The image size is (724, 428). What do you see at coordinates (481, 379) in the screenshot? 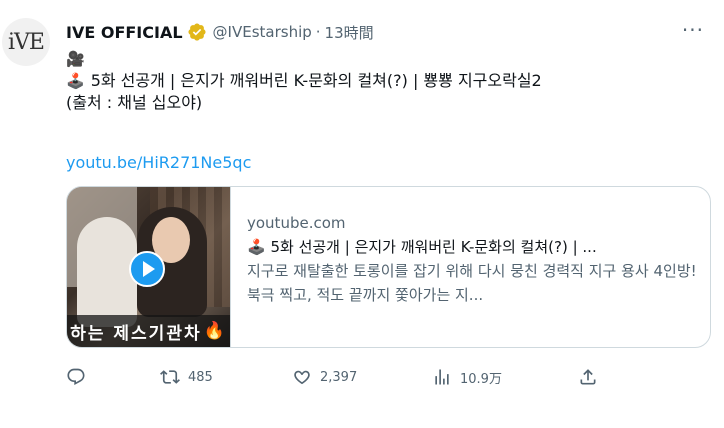
I see `views-count: 10.9万` at bounding box center [481, 379].